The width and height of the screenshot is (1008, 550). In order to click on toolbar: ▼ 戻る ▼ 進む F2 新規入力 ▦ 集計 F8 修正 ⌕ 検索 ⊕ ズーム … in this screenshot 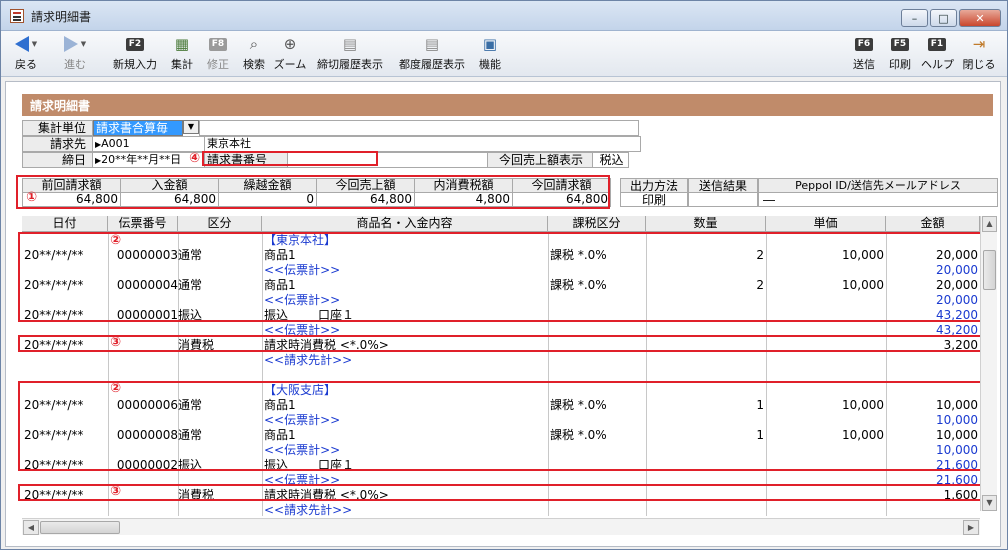, I will do `click(504, 54)`.